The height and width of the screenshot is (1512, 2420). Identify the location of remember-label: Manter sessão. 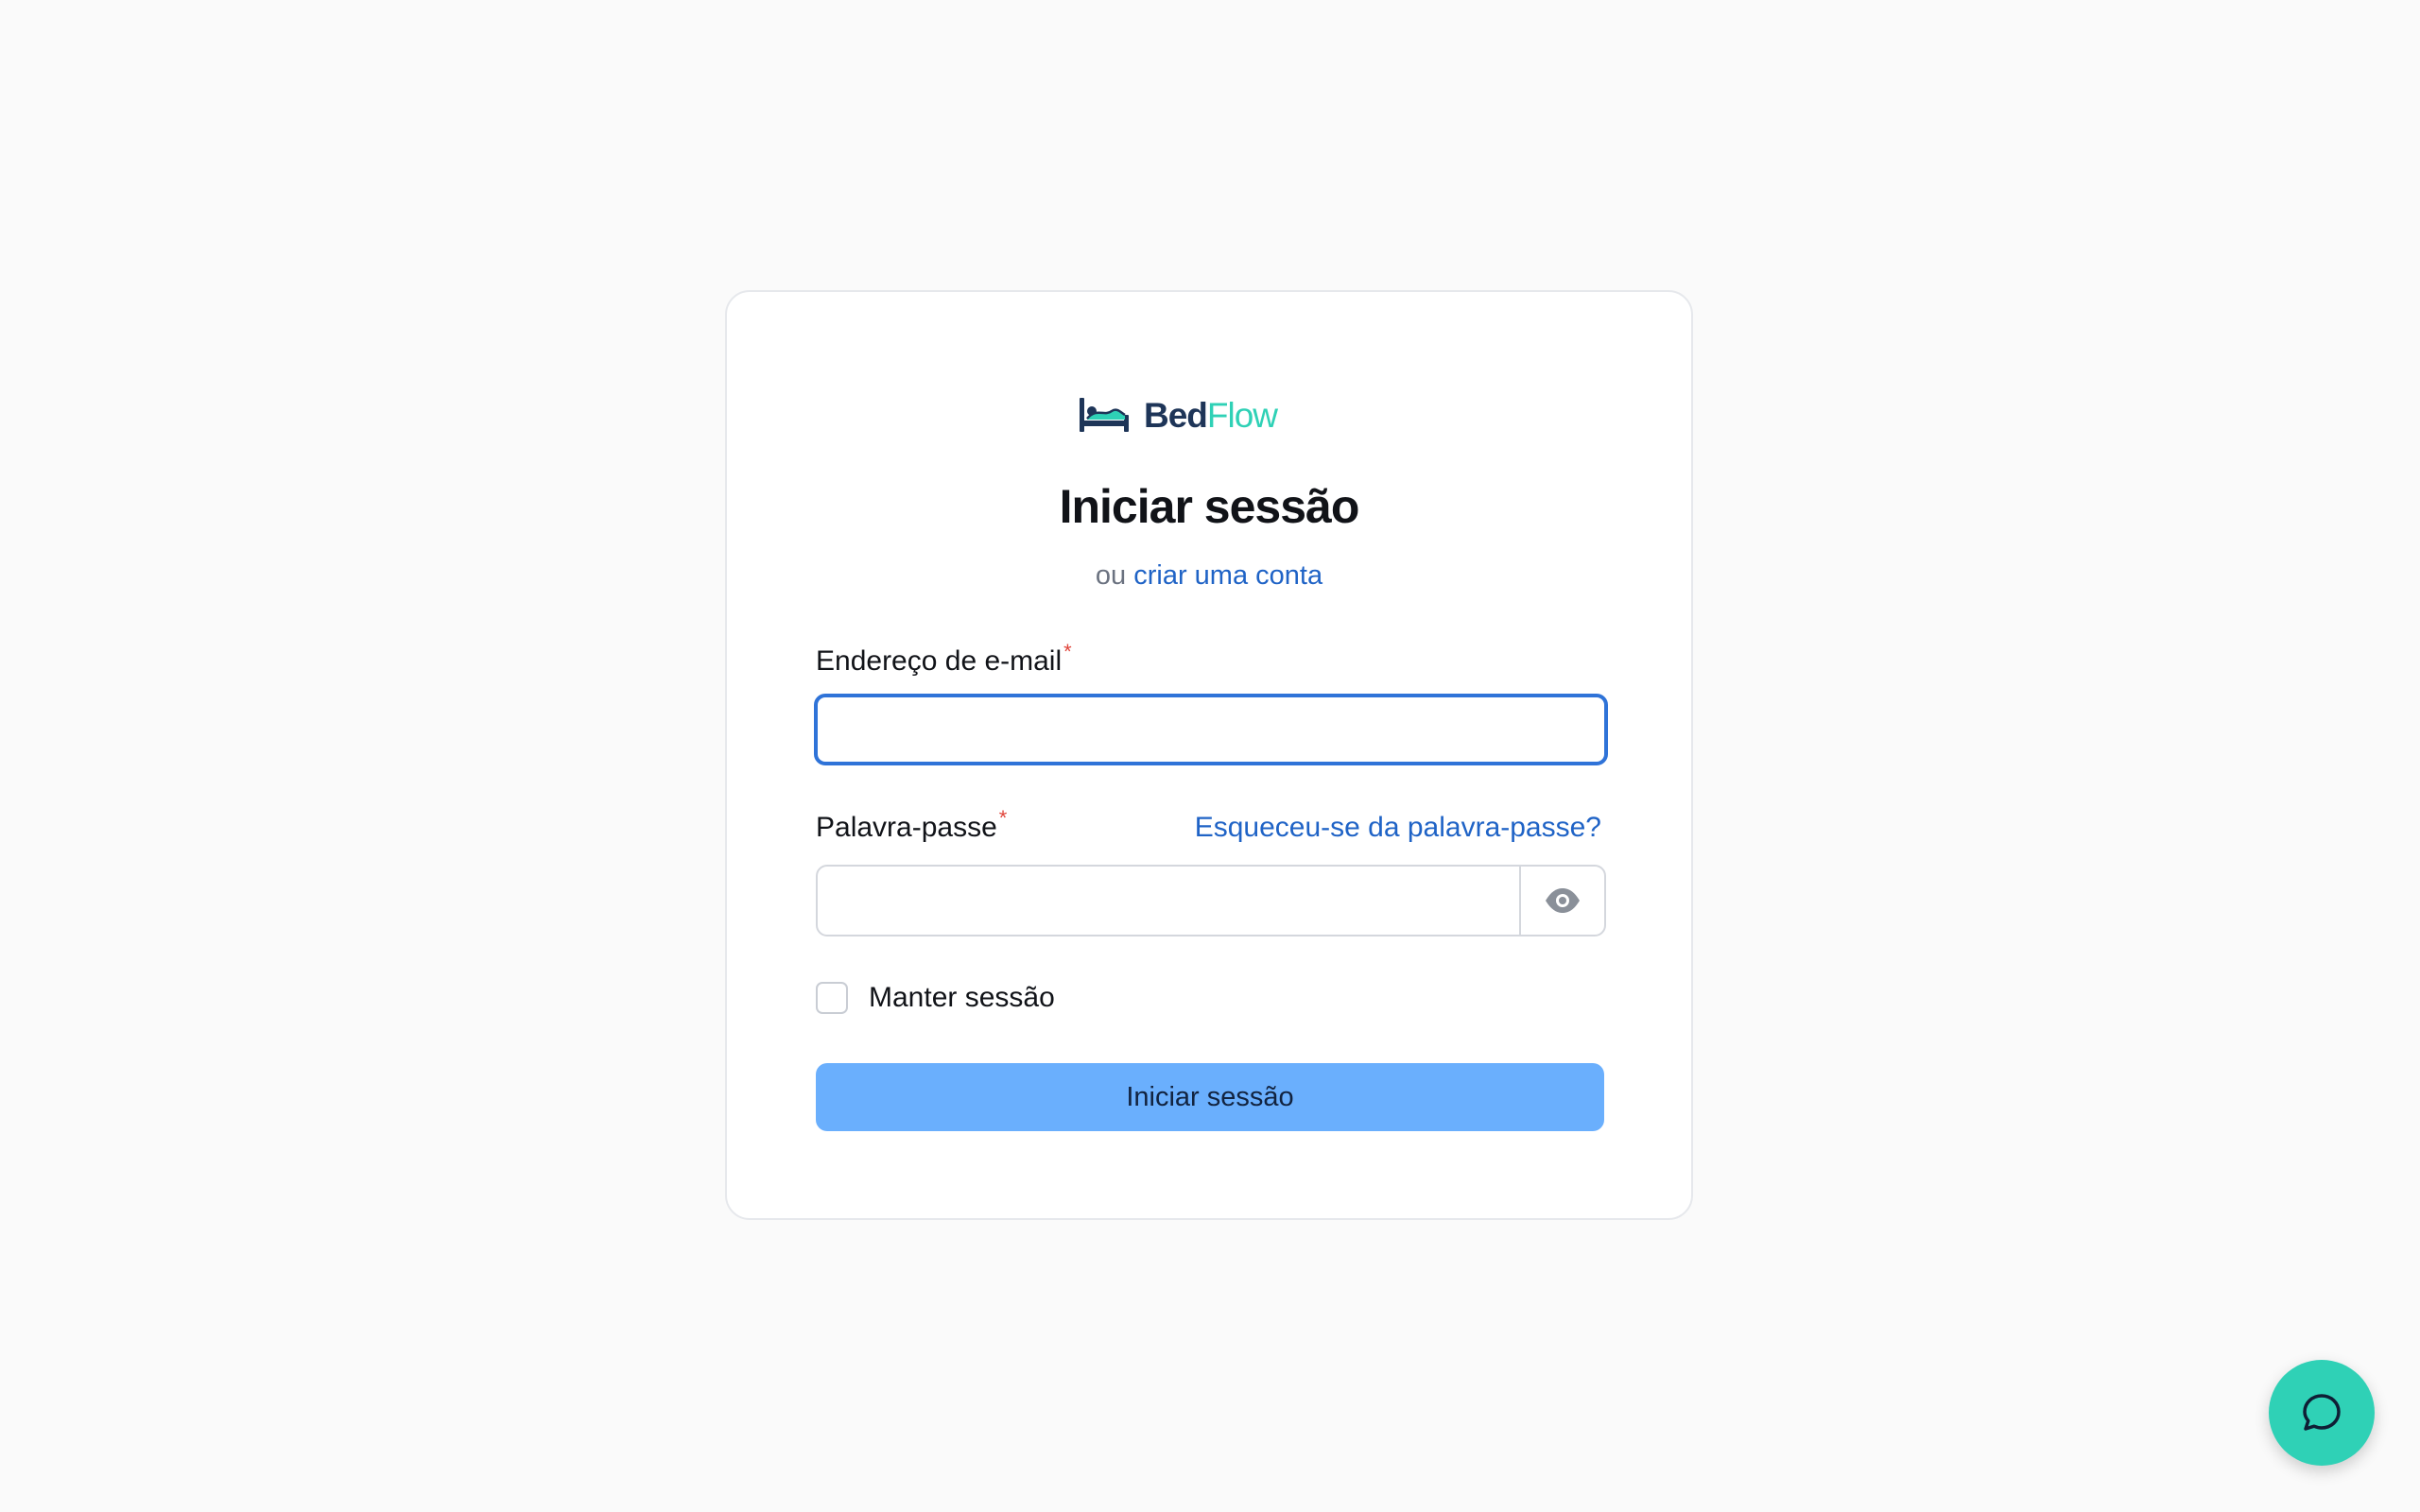
(962, 997).